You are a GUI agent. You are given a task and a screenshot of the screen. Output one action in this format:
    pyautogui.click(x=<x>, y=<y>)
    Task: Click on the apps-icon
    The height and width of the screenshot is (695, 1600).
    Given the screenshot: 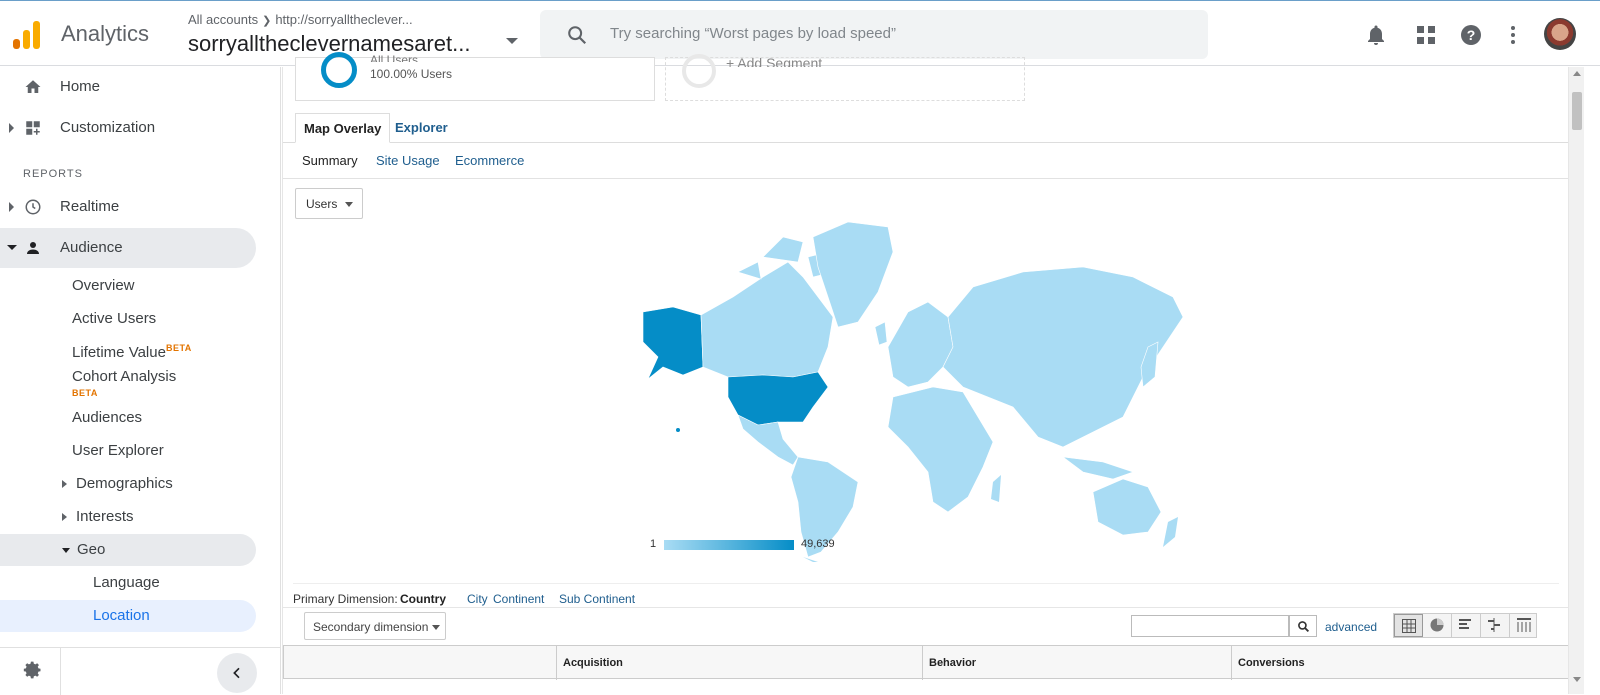 What is the action you would take?
    pyautogui.click(x=1426, y=35)
    